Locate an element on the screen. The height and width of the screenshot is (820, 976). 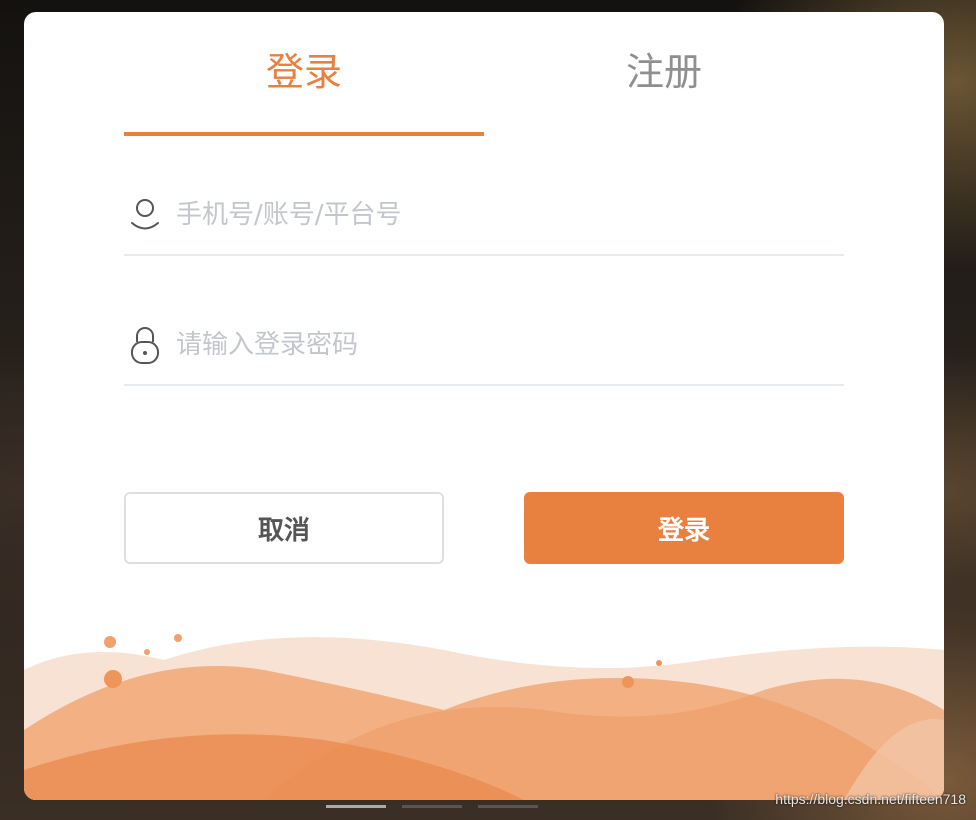
password-field is located at coordinates (484, 350).